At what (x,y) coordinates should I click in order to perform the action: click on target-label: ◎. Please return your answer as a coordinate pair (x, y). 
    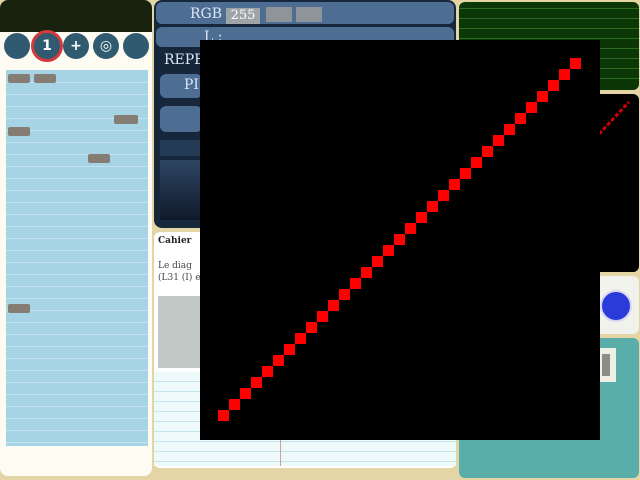
    Looking at the image, I should click on (106, 46).